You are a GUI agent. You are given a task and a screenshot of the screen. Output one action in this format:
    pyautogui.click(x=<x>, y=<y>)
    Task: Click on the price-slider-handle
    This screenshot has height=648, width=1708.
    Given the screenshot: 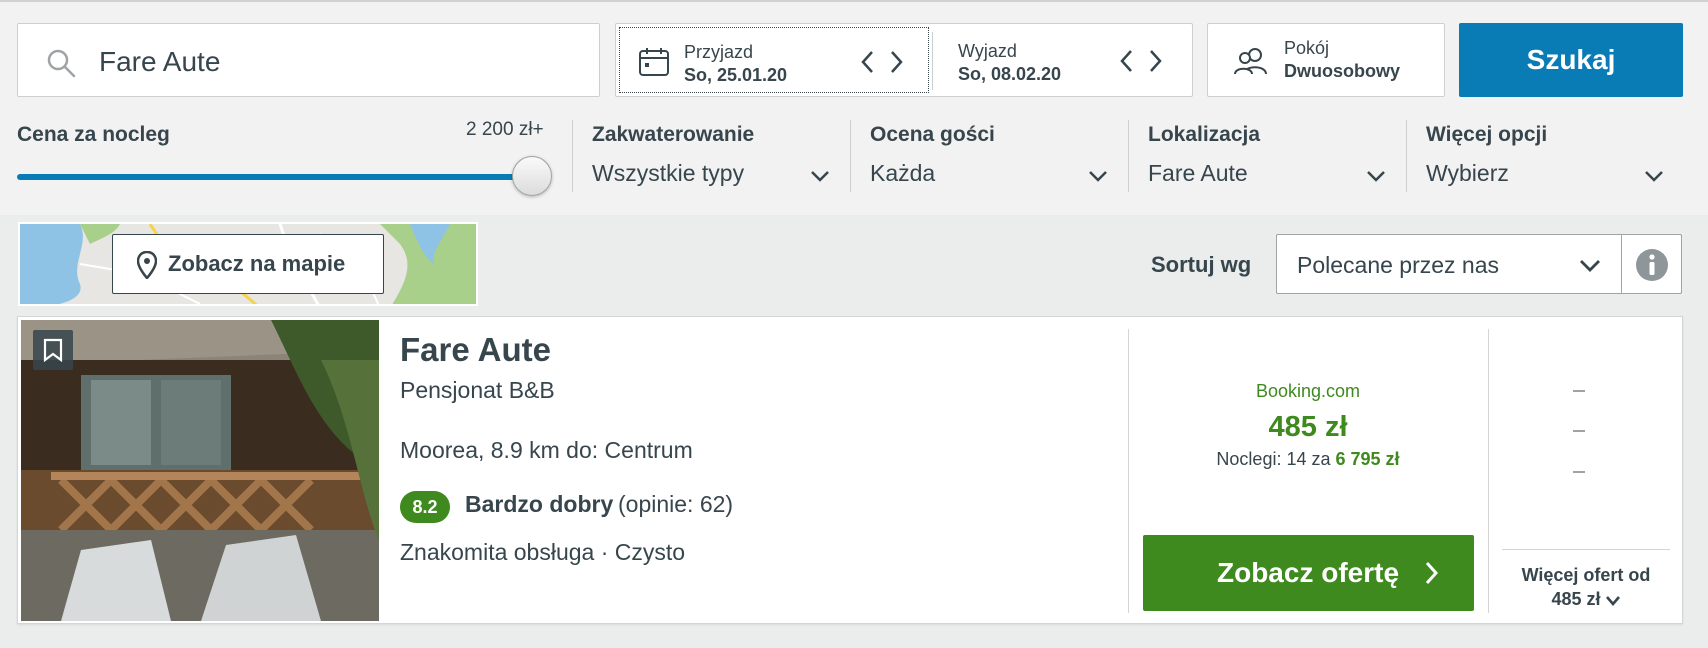 What is the action you would take?
    pyautogui.click(x=532, y=176)
    